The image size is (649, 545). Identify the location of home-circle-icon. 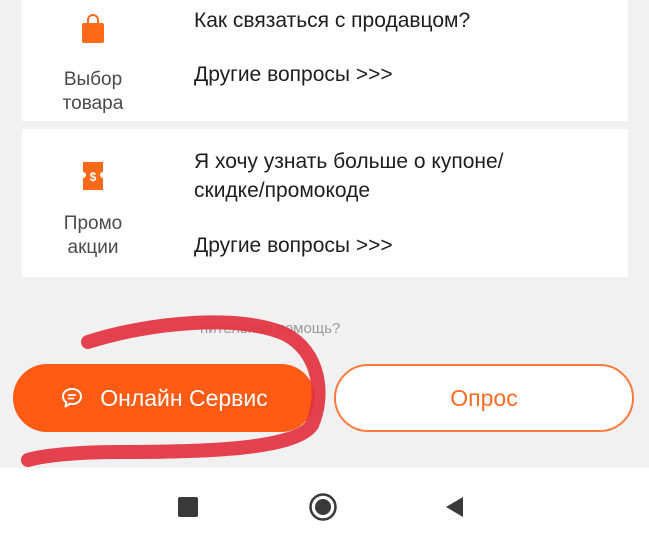
(323, 507).